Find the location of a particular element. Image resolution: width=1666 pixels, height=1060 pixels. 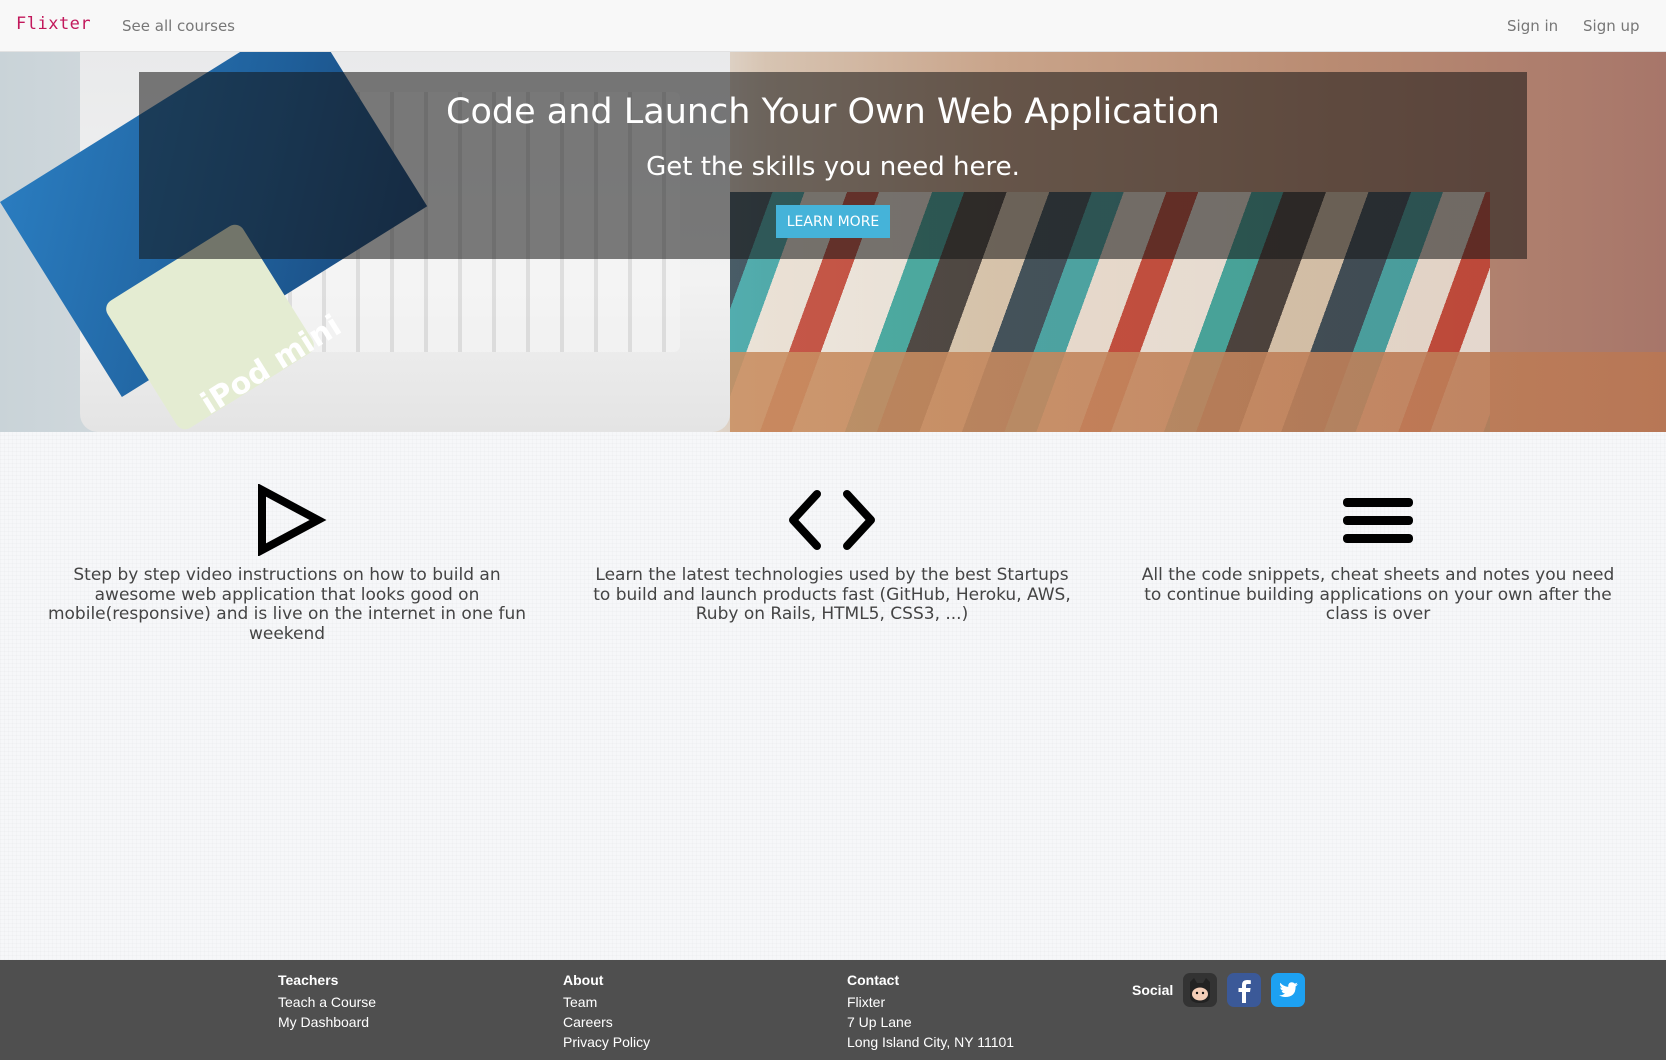

my-dashboard-link: My Dashboard is located at coordinates (327, 1022).